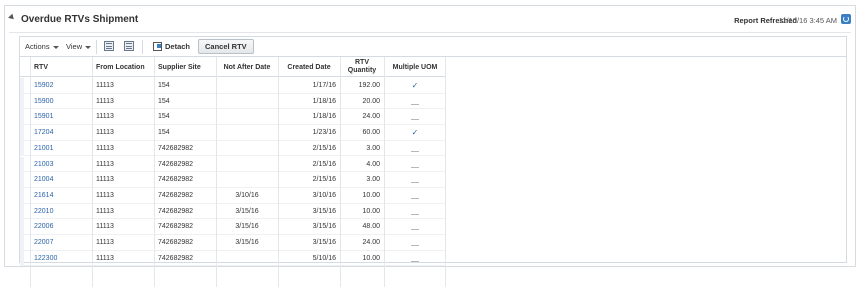 Image resolution: width=862 pixels, height=287 pixels. I want to click on table-row: 122300 11113 742682982 5/10/16 10.00 __, so click(232, 258).